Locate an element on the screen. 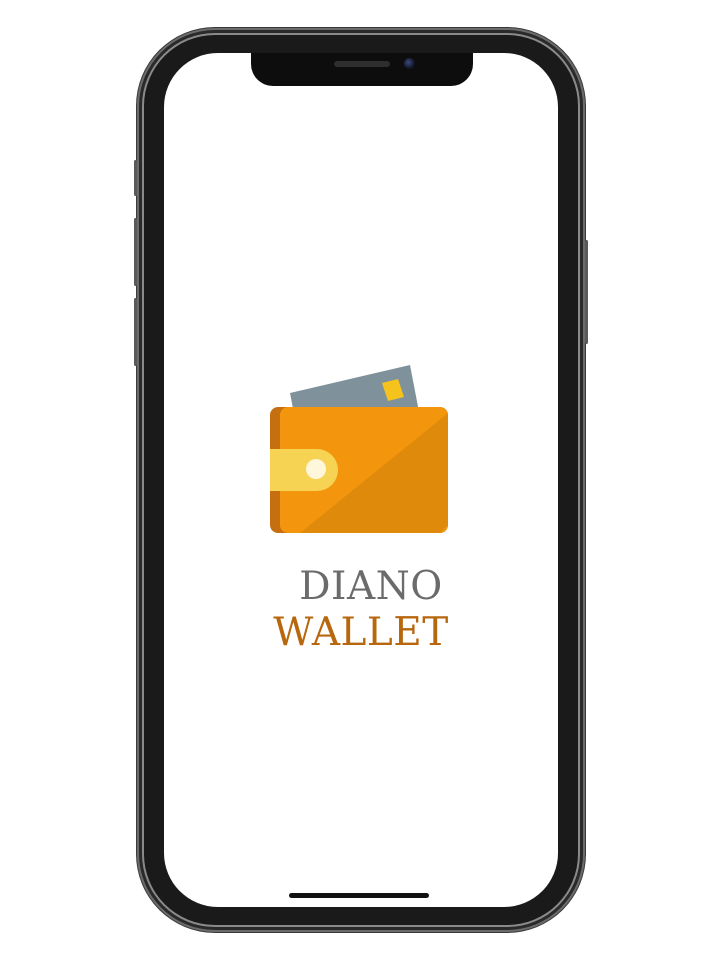 This screenshot has width=720, height=960. brand-title-line2: WALLET is located at coordinates (361, 632).